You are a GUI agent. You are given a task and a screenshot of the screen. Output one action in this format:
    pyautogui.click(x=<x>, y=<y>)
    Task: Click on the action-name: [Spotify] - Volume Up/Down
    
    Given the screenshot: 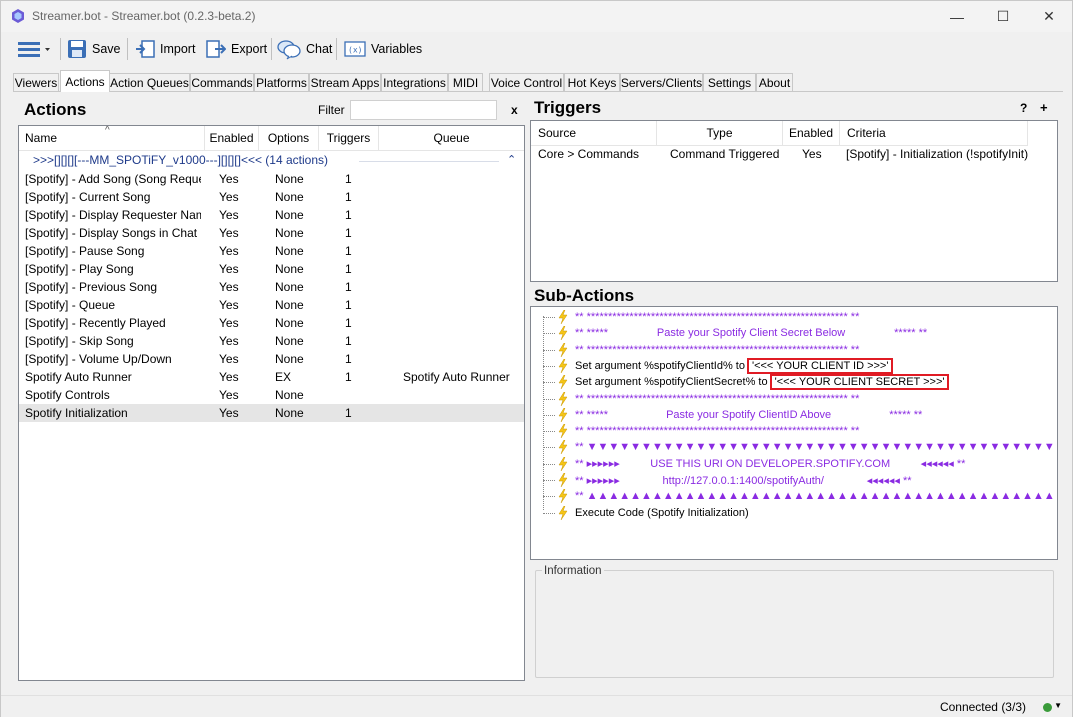 What is the action you would take?
    pyautogui.click(x=98, y=359)
    